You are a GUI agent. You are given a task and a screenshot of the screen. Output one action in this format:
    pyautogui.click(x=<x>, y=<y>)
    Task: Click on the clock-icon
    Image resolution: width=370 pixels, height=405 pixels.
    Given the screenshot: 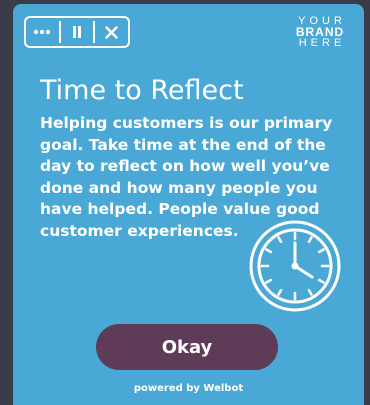 What is the action you would take?
    pyautogui.click(x=295, y=266)
    